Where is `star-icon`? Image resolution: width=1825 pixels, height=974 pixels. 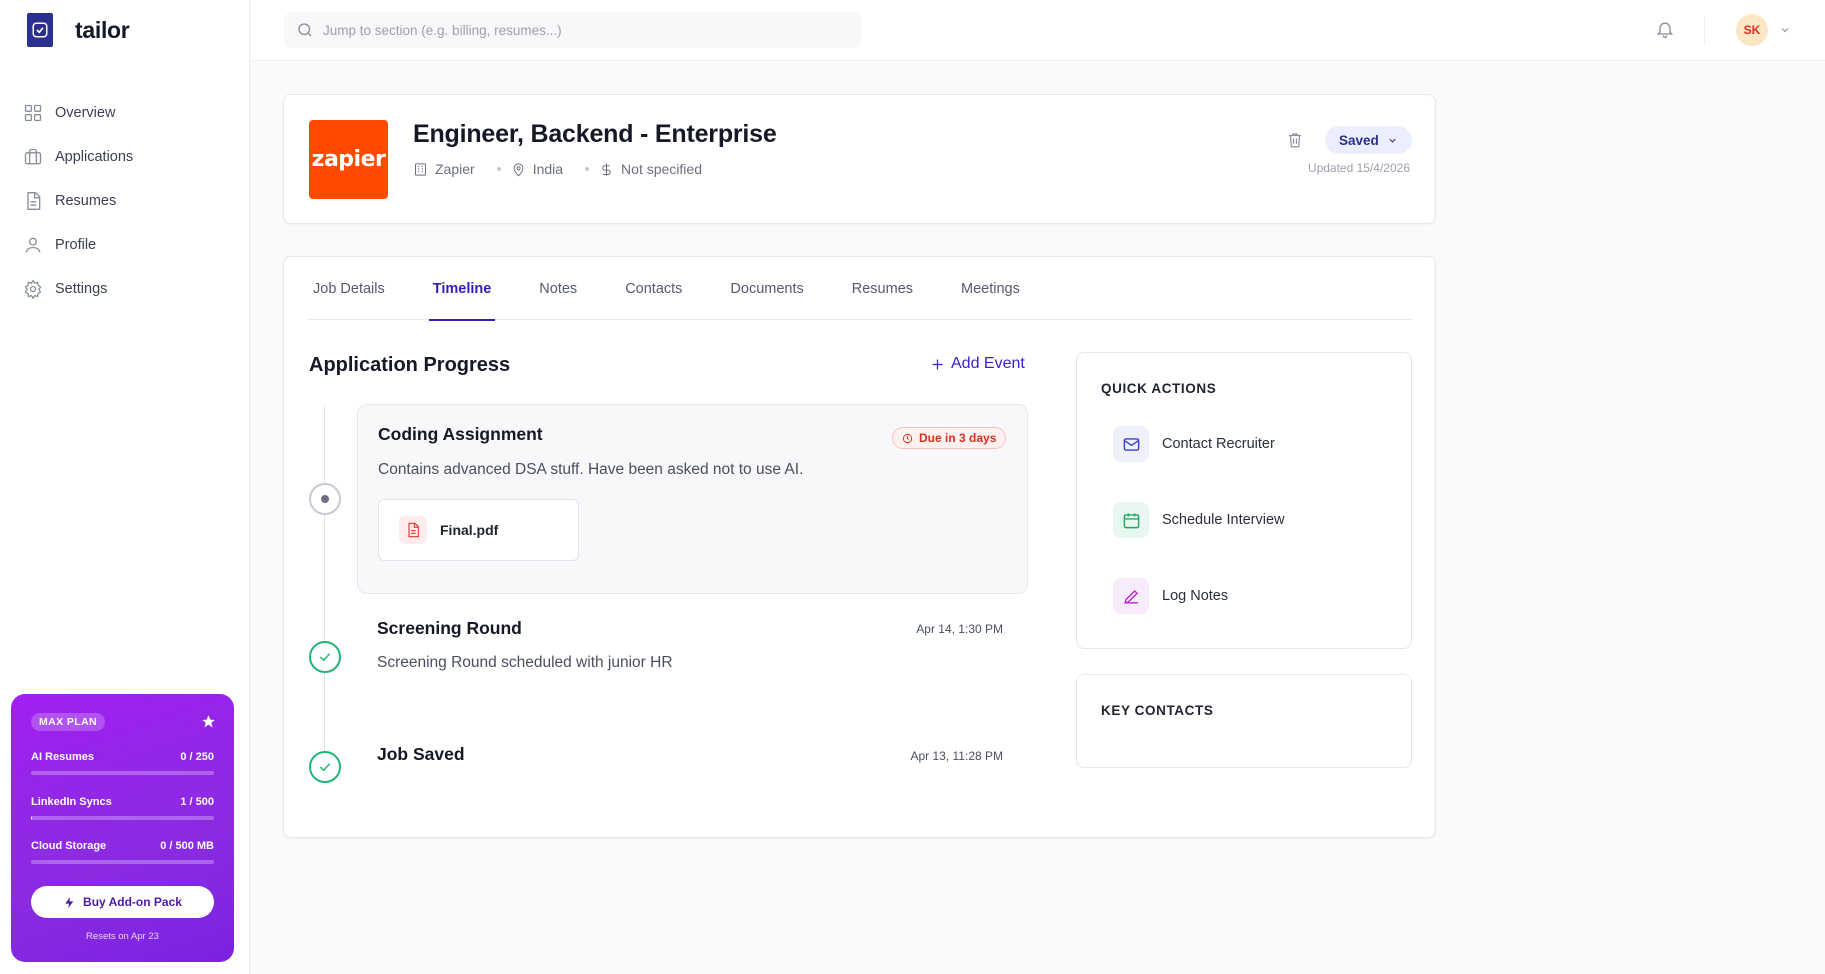
star-icon is located at coordinates (208, 721).